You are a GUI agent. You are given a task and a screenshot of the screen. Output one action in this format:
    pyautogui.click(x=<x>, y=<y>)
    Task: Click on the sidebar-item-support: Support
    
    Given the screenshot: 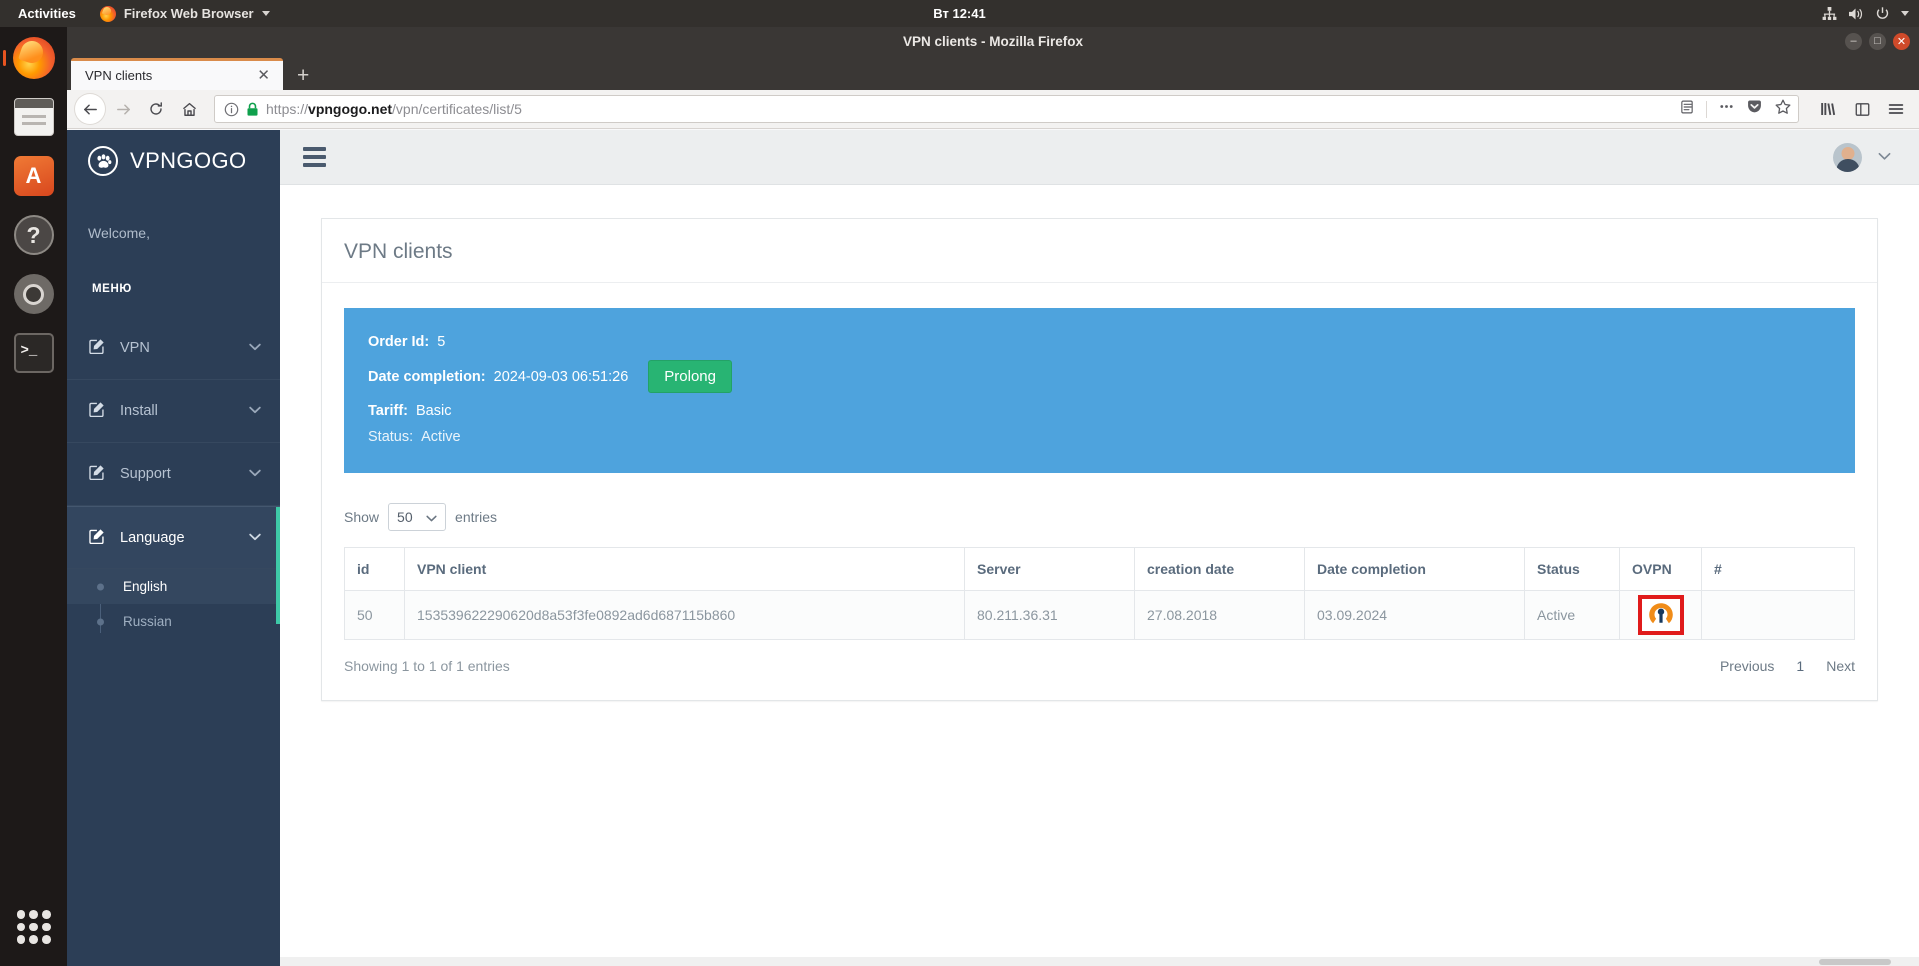 What is the action you would take?
    pyautogui.click(x=173, y=474)
    